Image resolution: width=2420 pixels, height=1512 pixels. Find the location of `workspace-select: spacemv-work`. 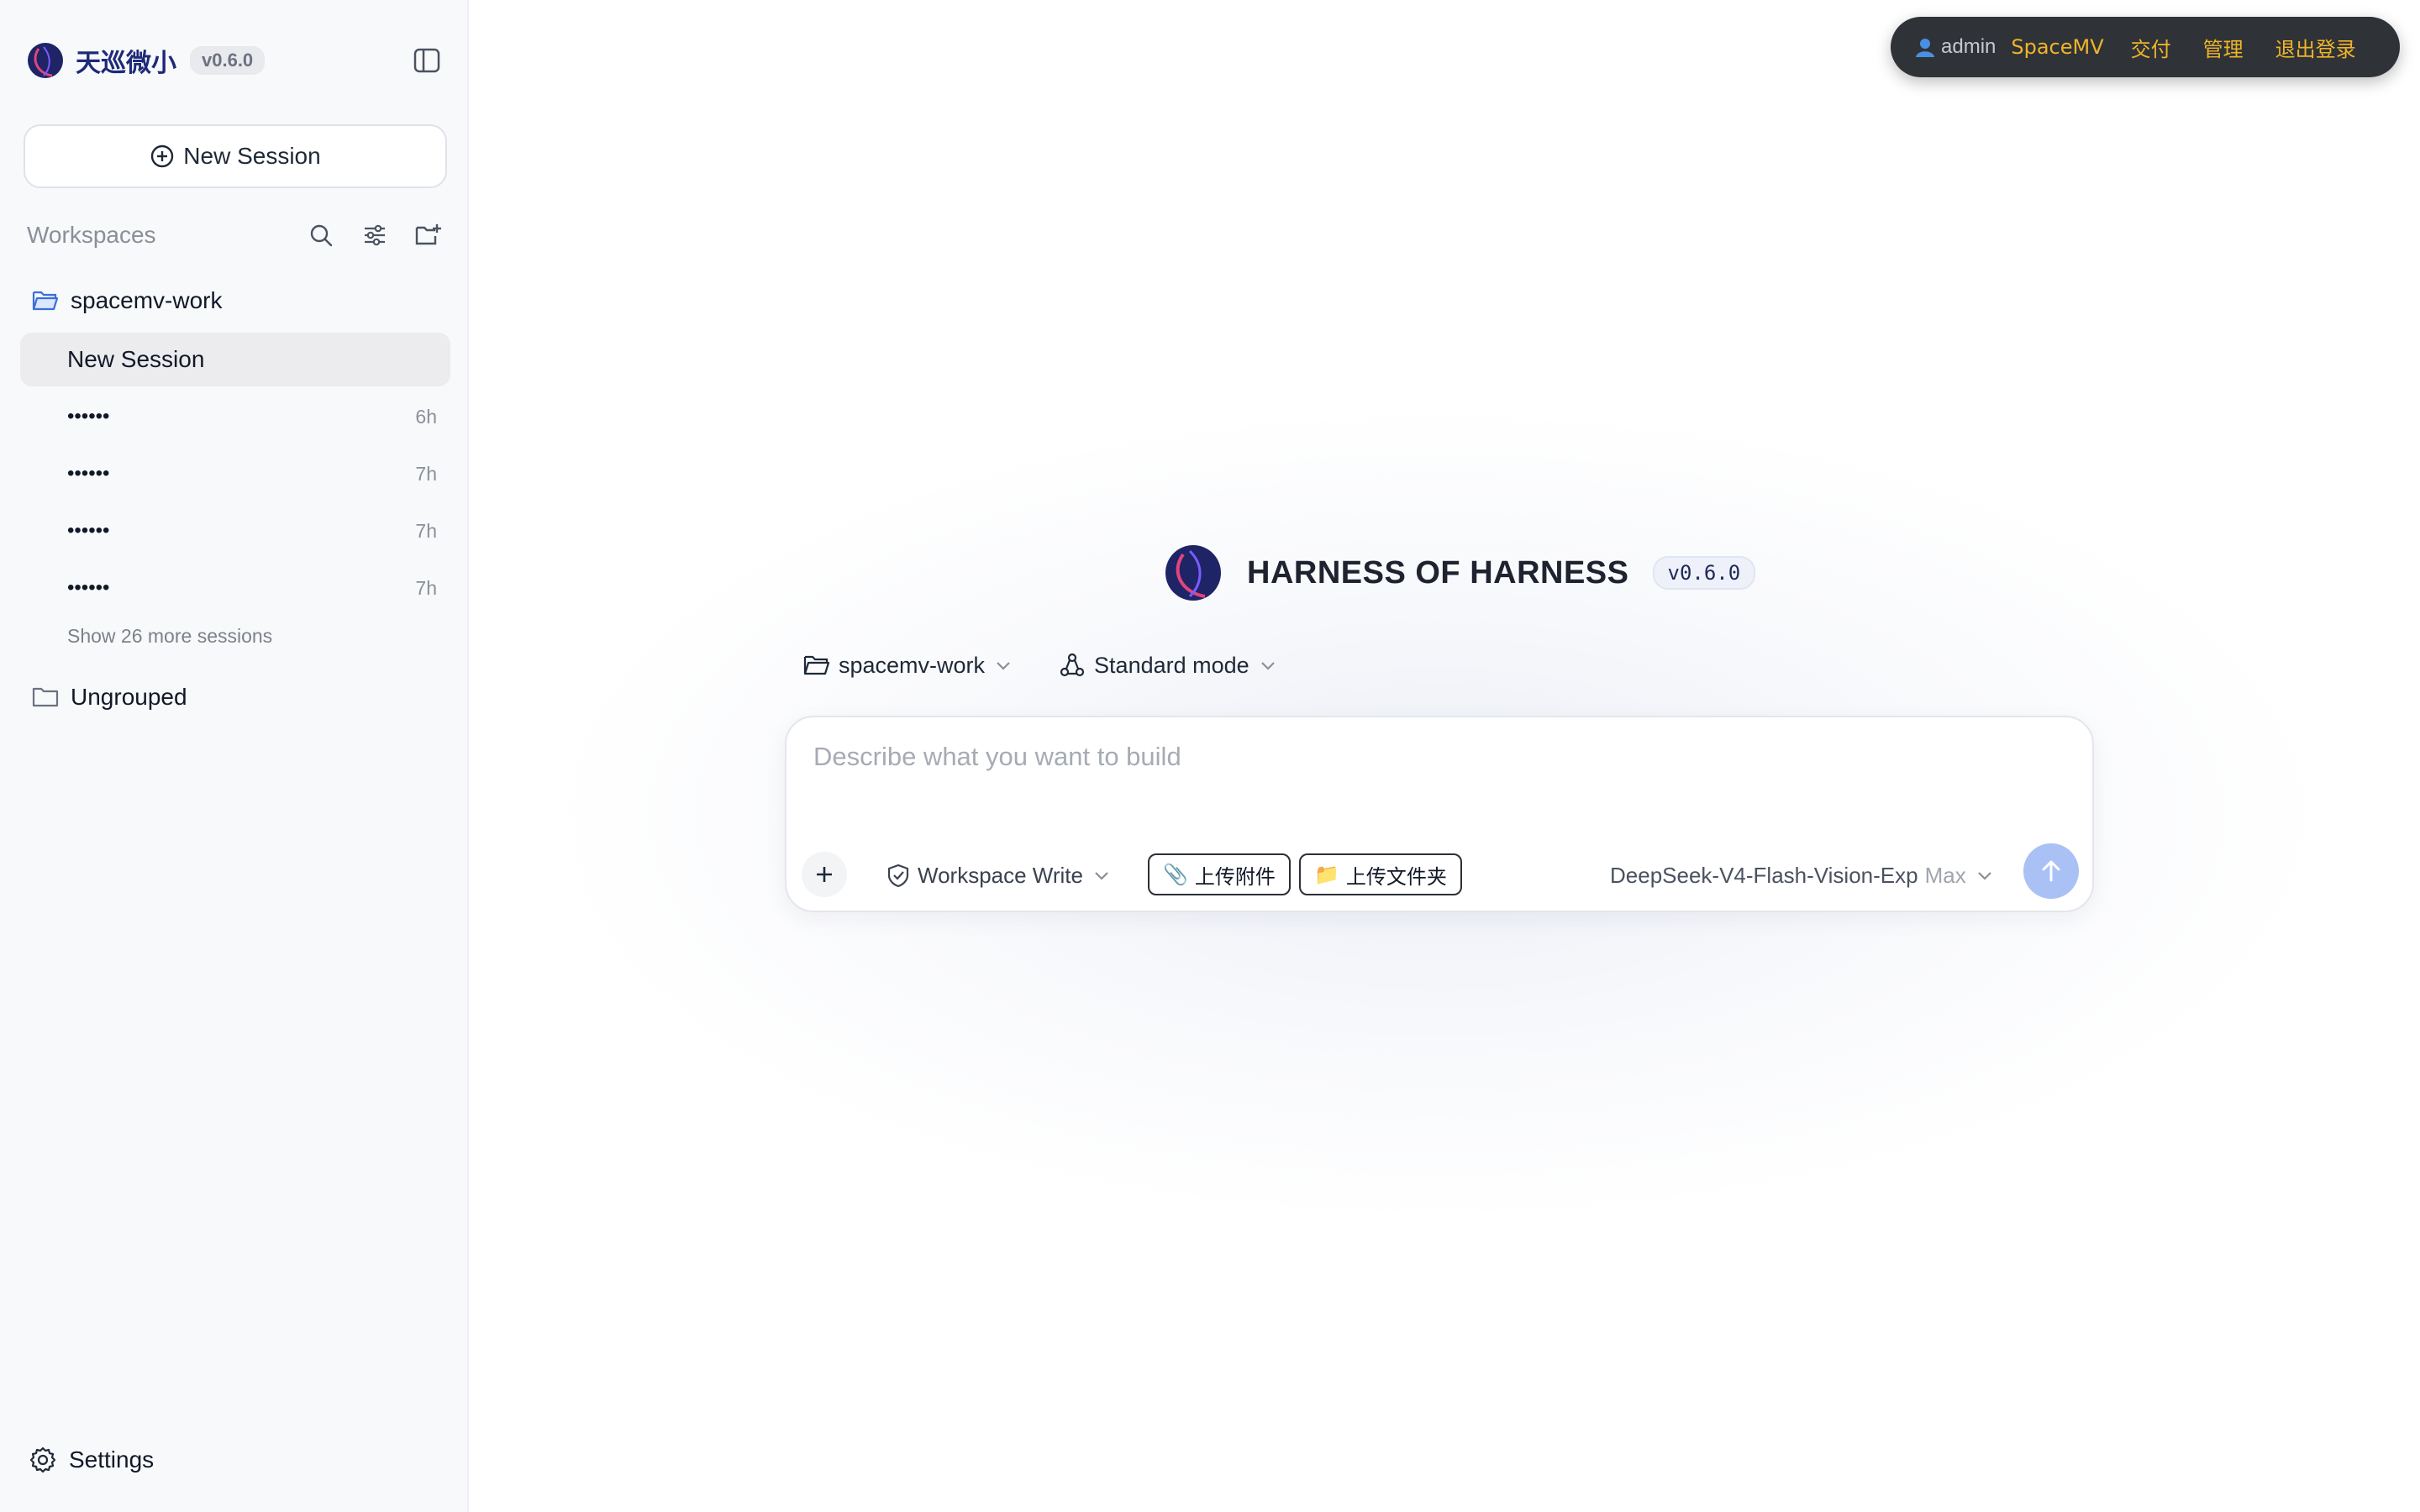

workspace-select: spacemv-work is located at coordinates (907, 666).